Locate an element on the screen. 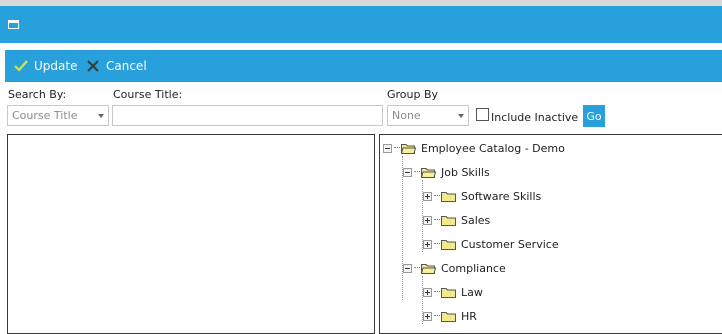 This screenshot has width=722, height=334. tree-node-sales: Sales is located at coordinates (456, 220).